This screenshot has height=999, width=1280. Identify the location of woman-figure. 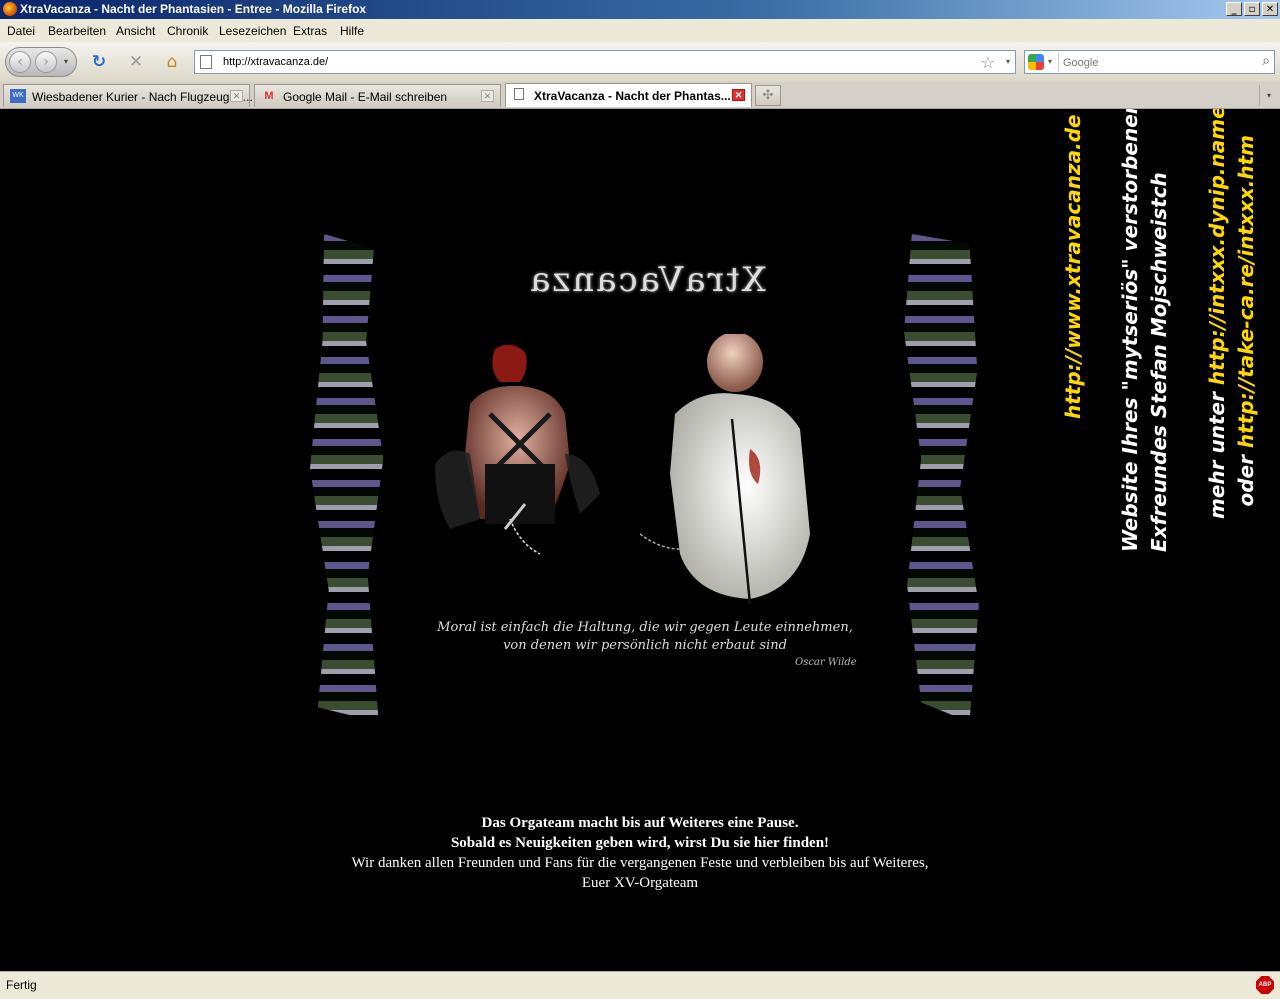
(517, 449).